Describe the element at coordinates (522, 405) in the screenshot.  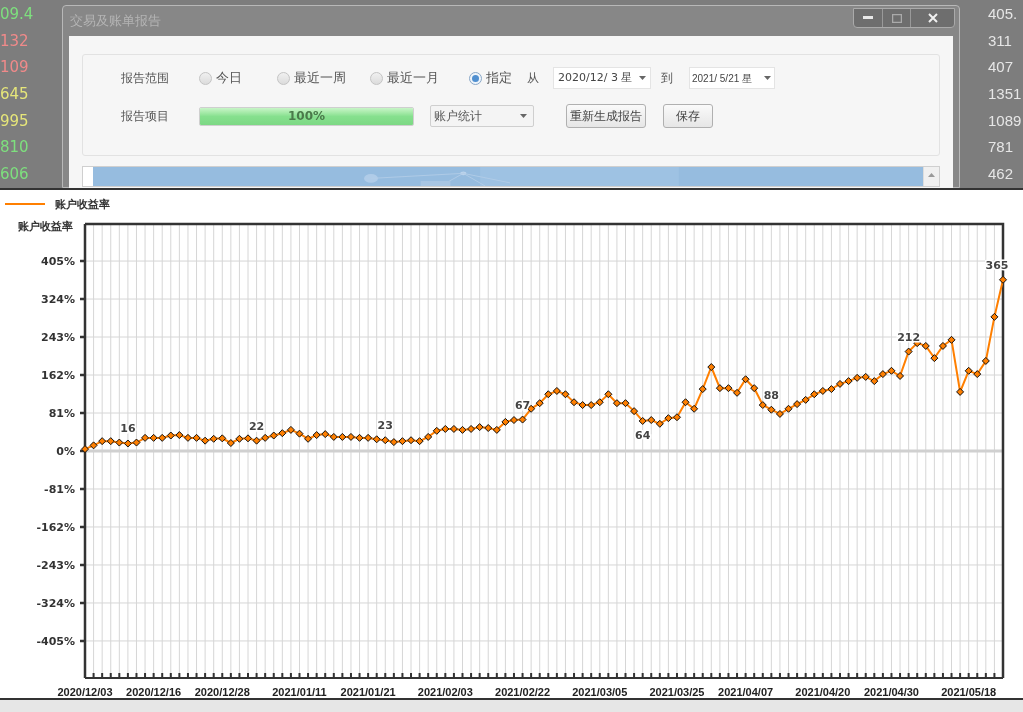
I see `data-label: 67` at that location.